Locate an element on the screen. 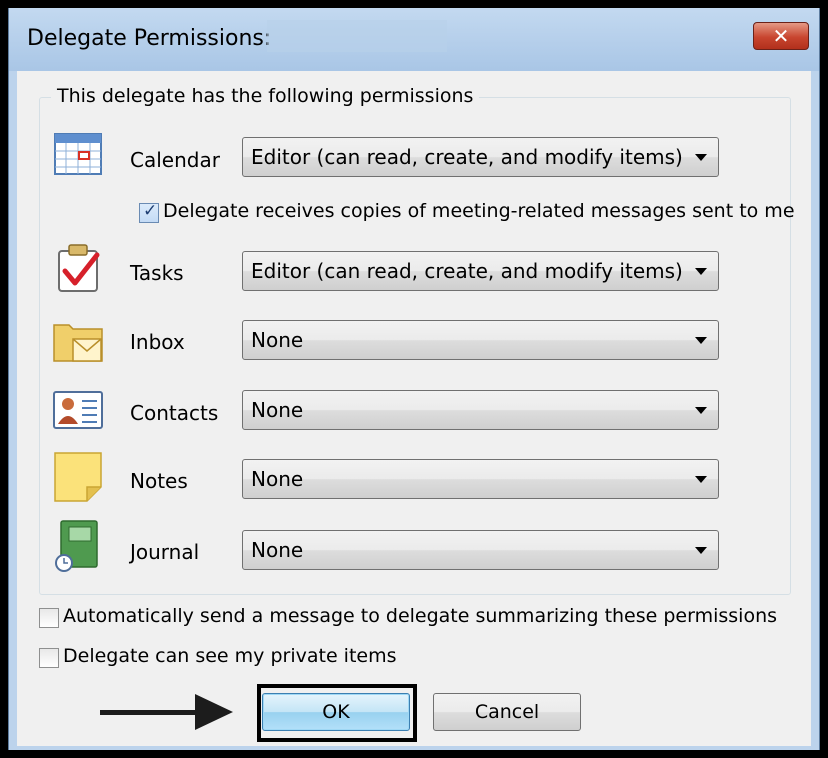  calendar-label: Calendar is located at coordinates (175, 160).